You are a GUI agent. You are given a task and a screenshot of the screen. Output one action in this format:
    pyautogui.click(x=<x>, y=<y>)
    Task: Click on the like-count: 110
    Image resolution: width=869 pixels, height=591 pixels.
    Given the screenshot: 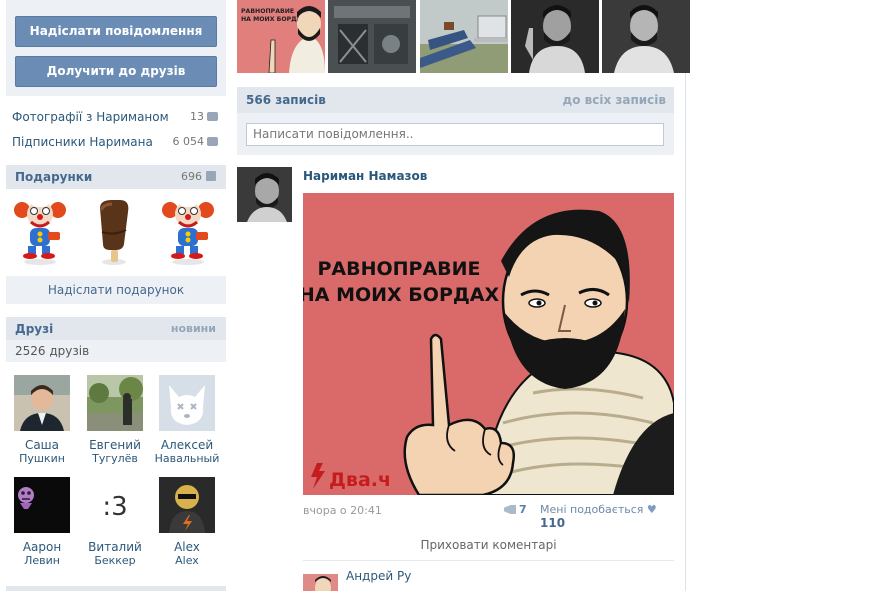 What is the action you would take?
    pyautogui.click(x=553, y=523)
    